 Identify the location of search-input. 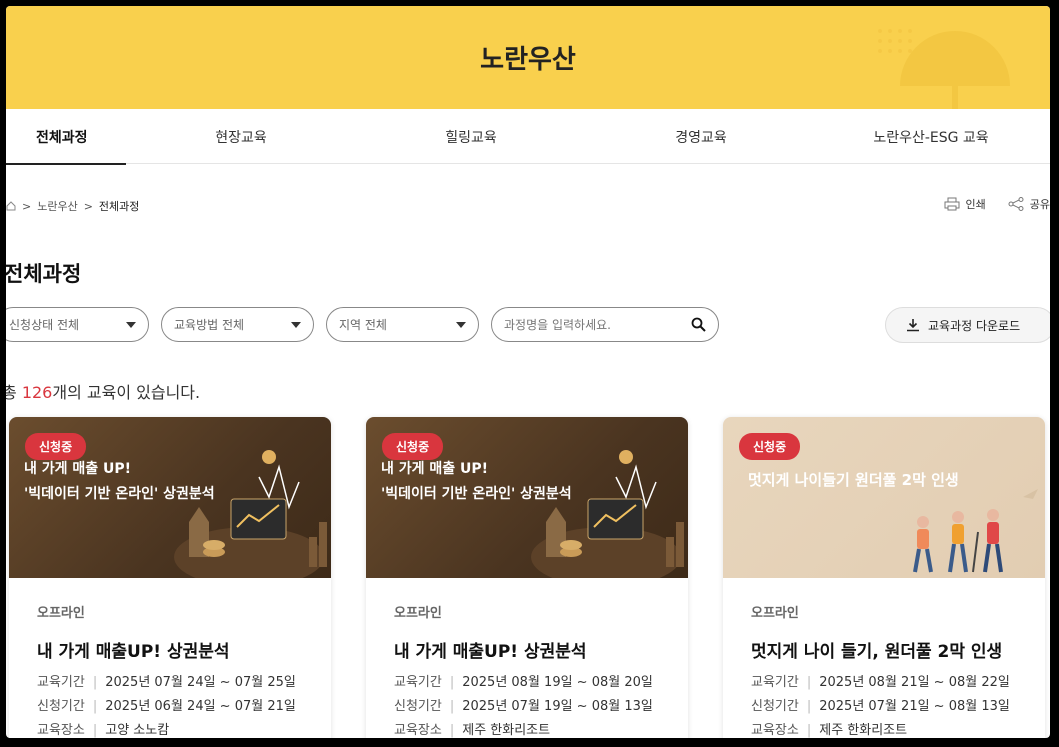
(589, 324).